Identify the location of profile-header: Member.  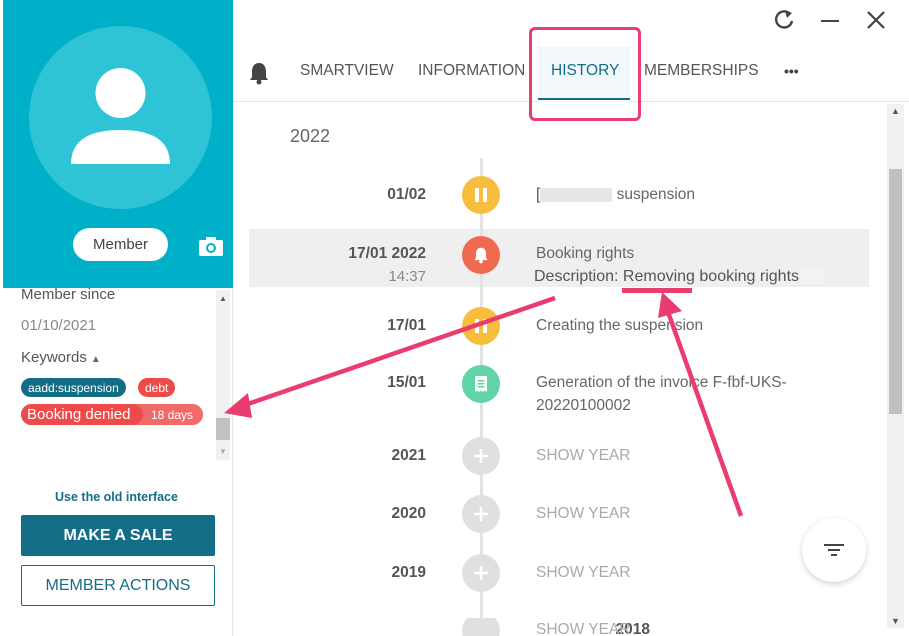
(118, 144).